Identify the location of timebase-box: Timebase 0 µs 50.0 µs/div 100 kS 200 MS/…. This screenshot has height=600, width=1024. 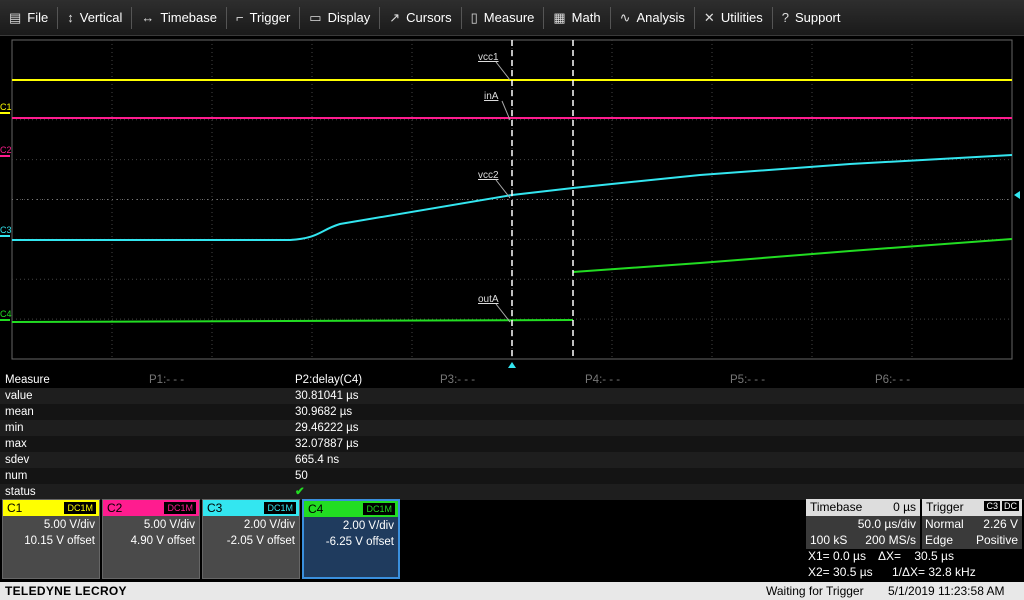
(863, 524).